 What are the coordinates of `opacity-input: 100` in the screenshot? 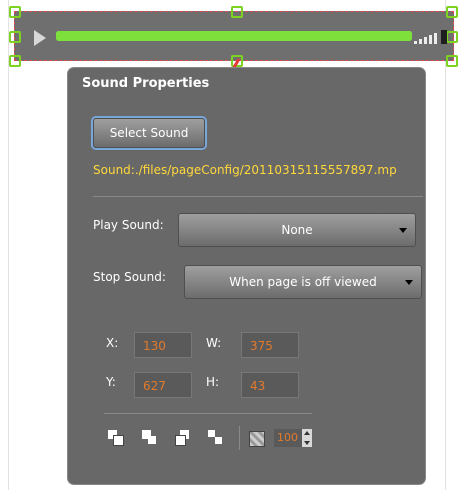 It's located at (288, 438).